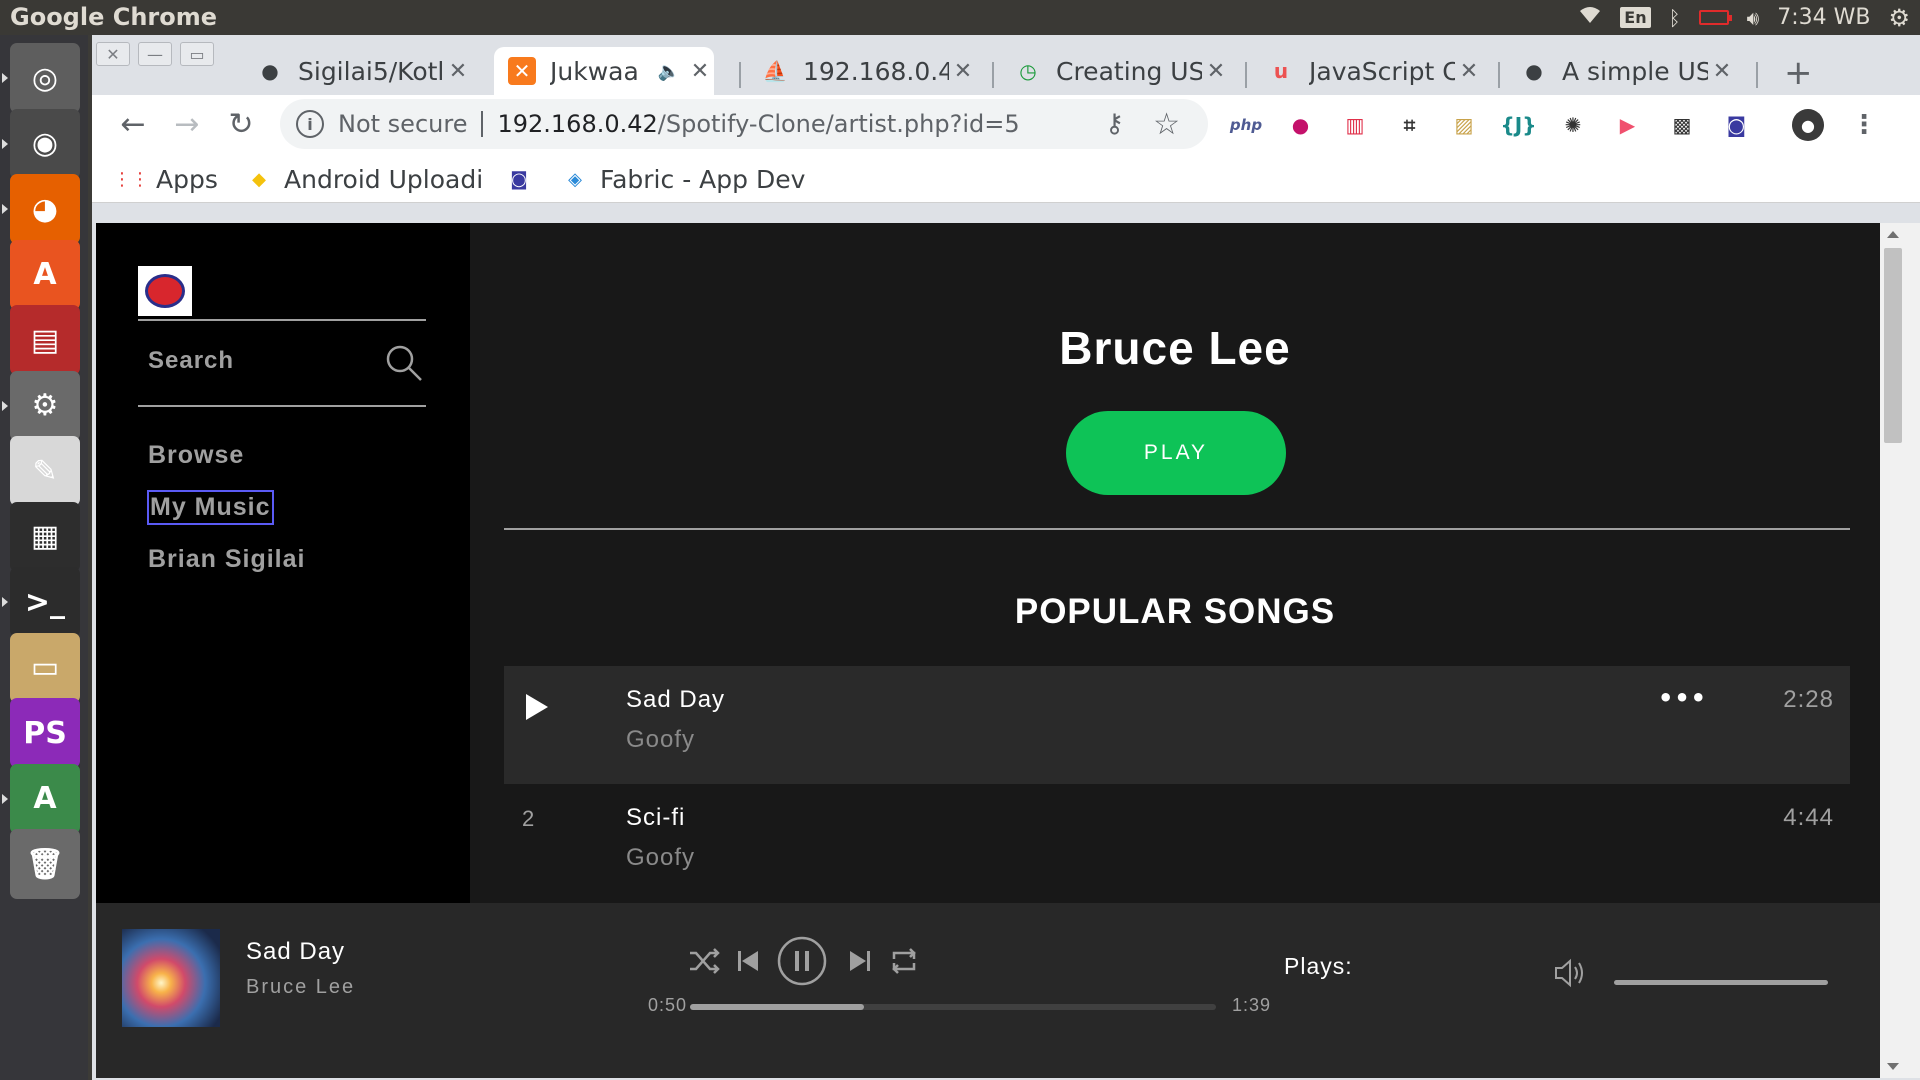 This screenshot has height=1080, width=1920. Describe the element at coordinates (802, 961) in the screenshot. I see `pause-icon` at that location.